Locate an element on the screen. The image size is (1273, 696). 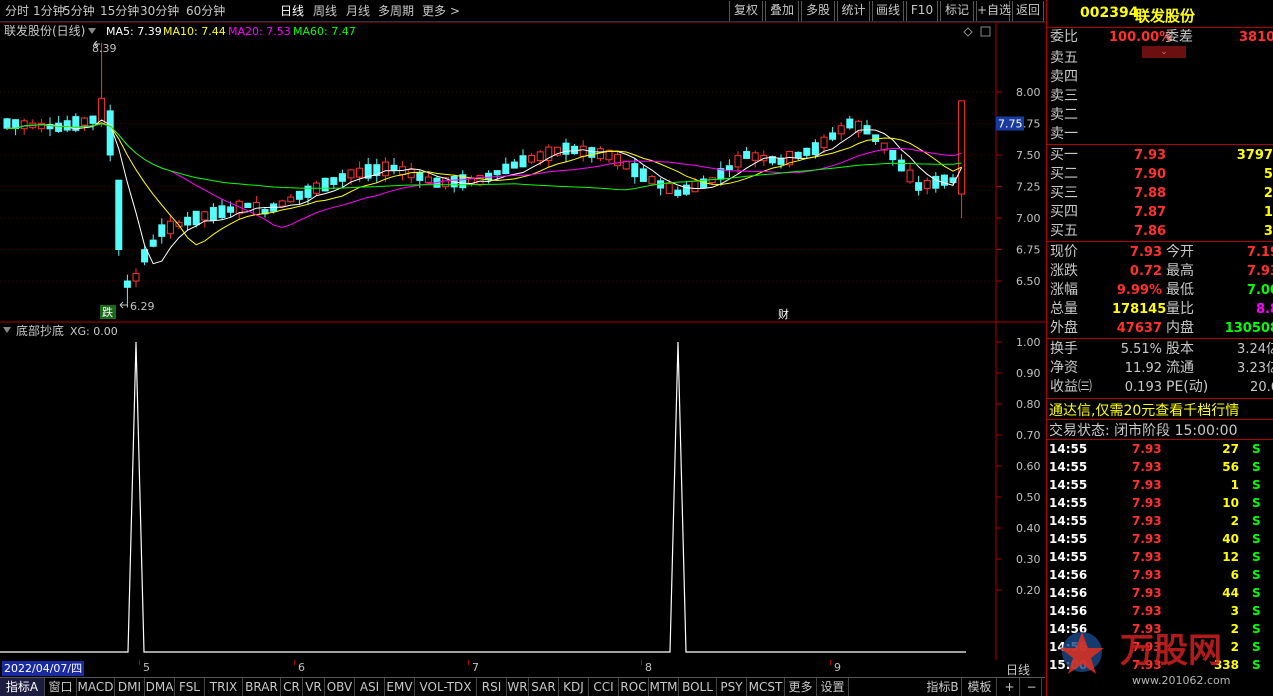
date-tick-label: 8 is located at coordinates (648, 667).